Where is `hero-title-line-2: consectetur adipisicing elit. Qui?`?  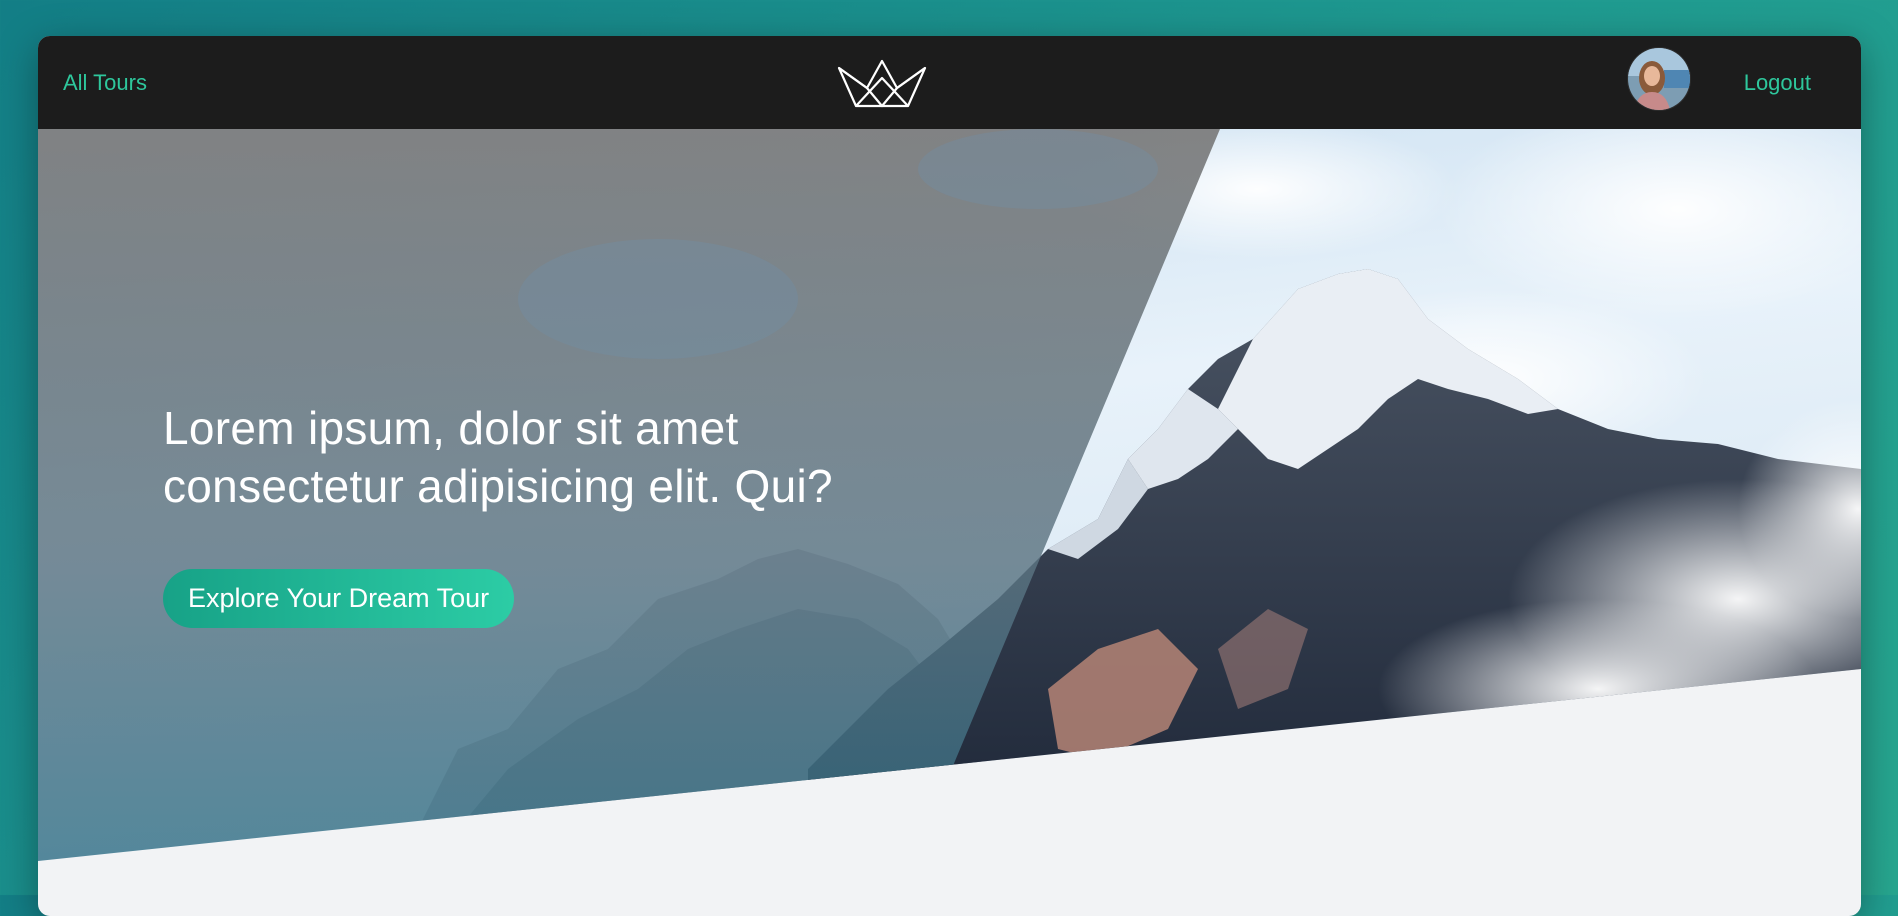
hero-title-line-2: consectetur adipisicing elit. Qui? is located at coordinates (498, 486).